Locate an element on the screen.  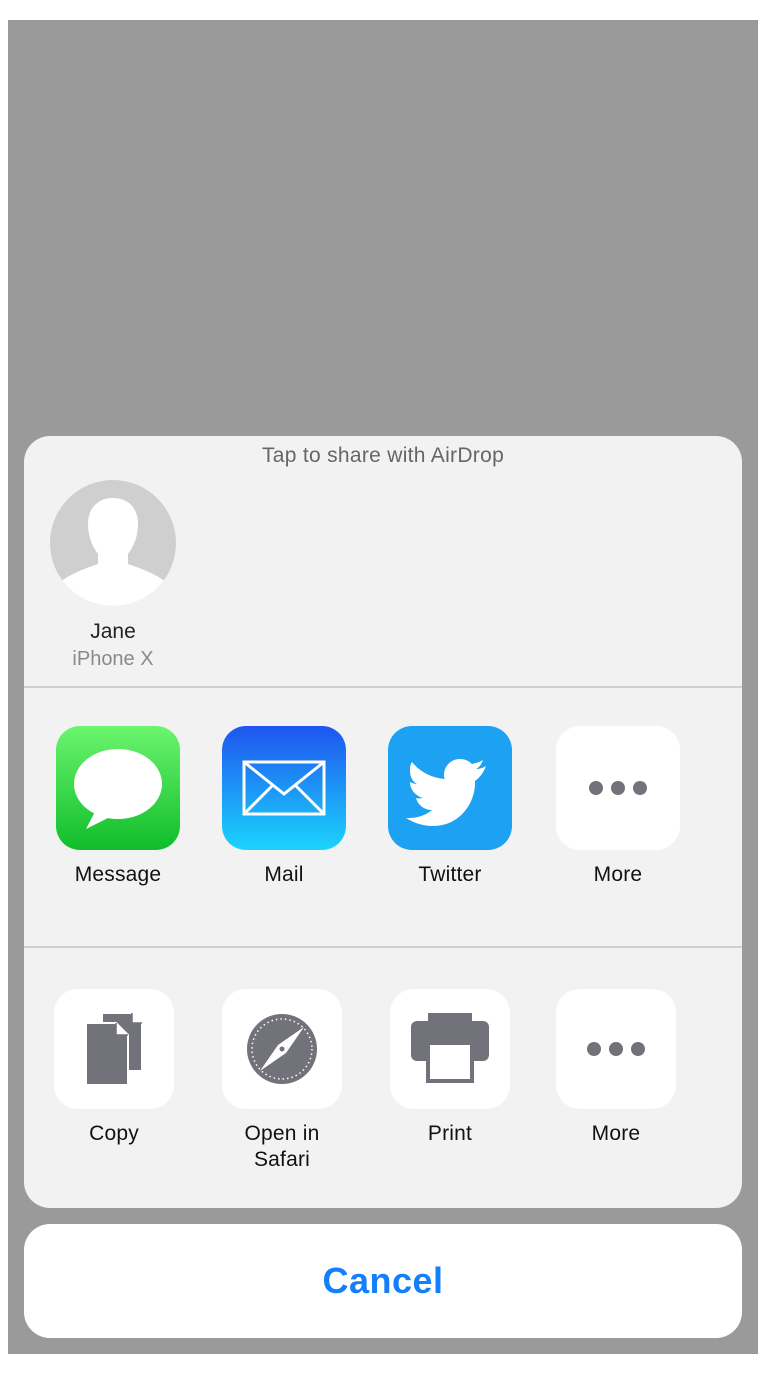
action-more-button: More is located at coordinates (616, 1068).